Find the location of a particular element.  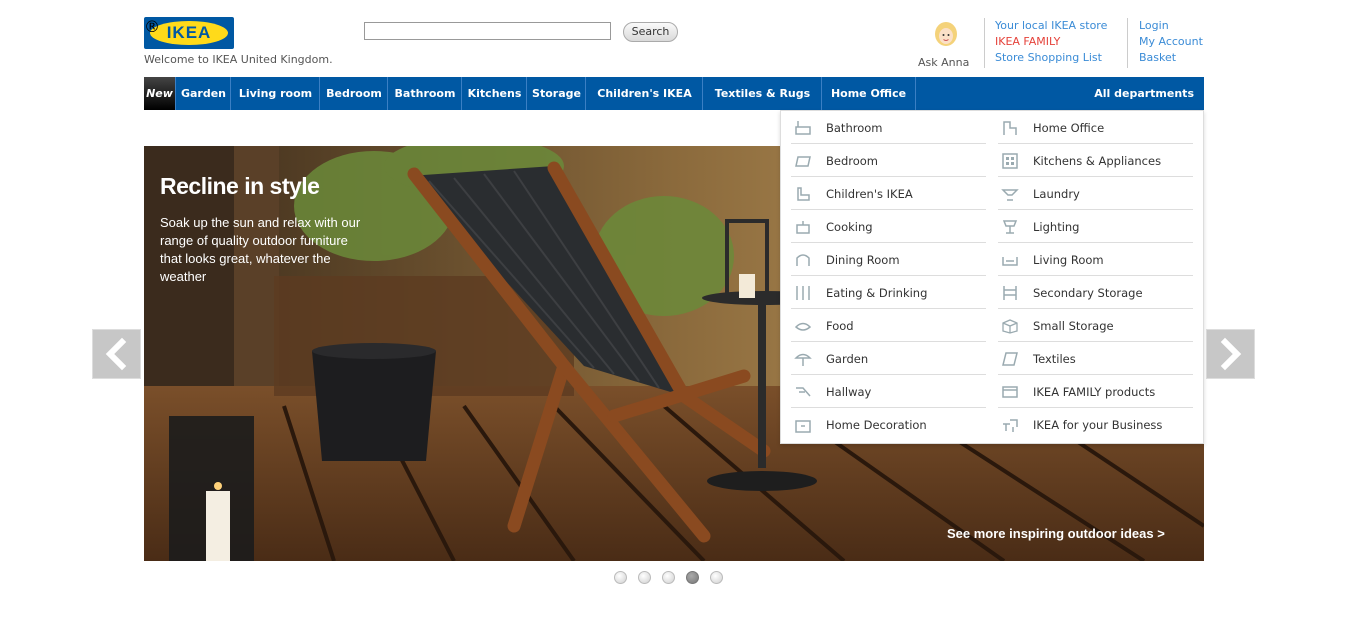

dept-item-hallway: Hallway is located at coordinates (888, 391).